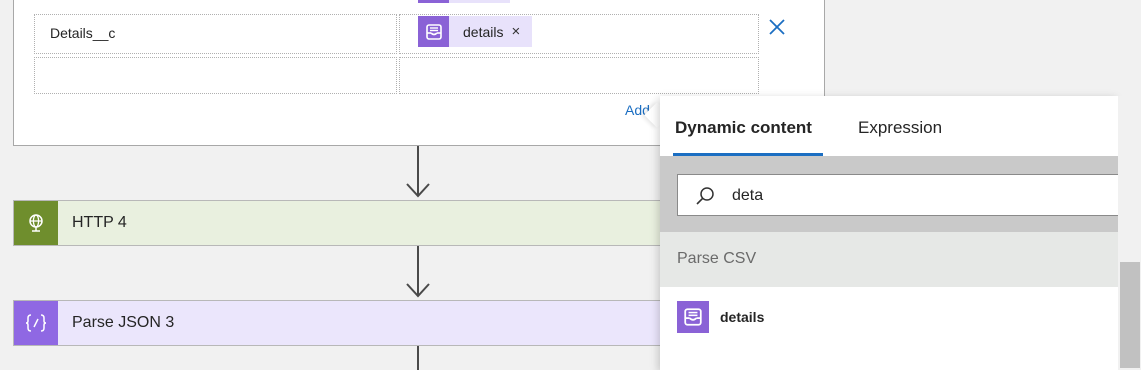 This screenshot has height=370, width=1141. Describe the element at coordinates (99, 222) in the screenshot. I see `action-title: HTTP 4` at that location.